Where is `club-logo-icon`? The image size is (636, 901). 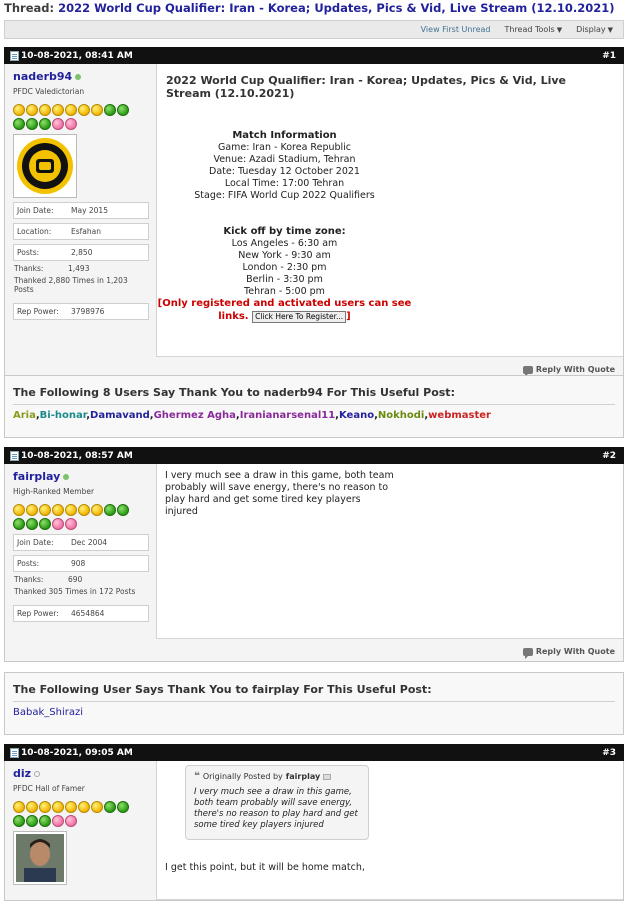 club-logo-icon is located at coordinates (45, 166).